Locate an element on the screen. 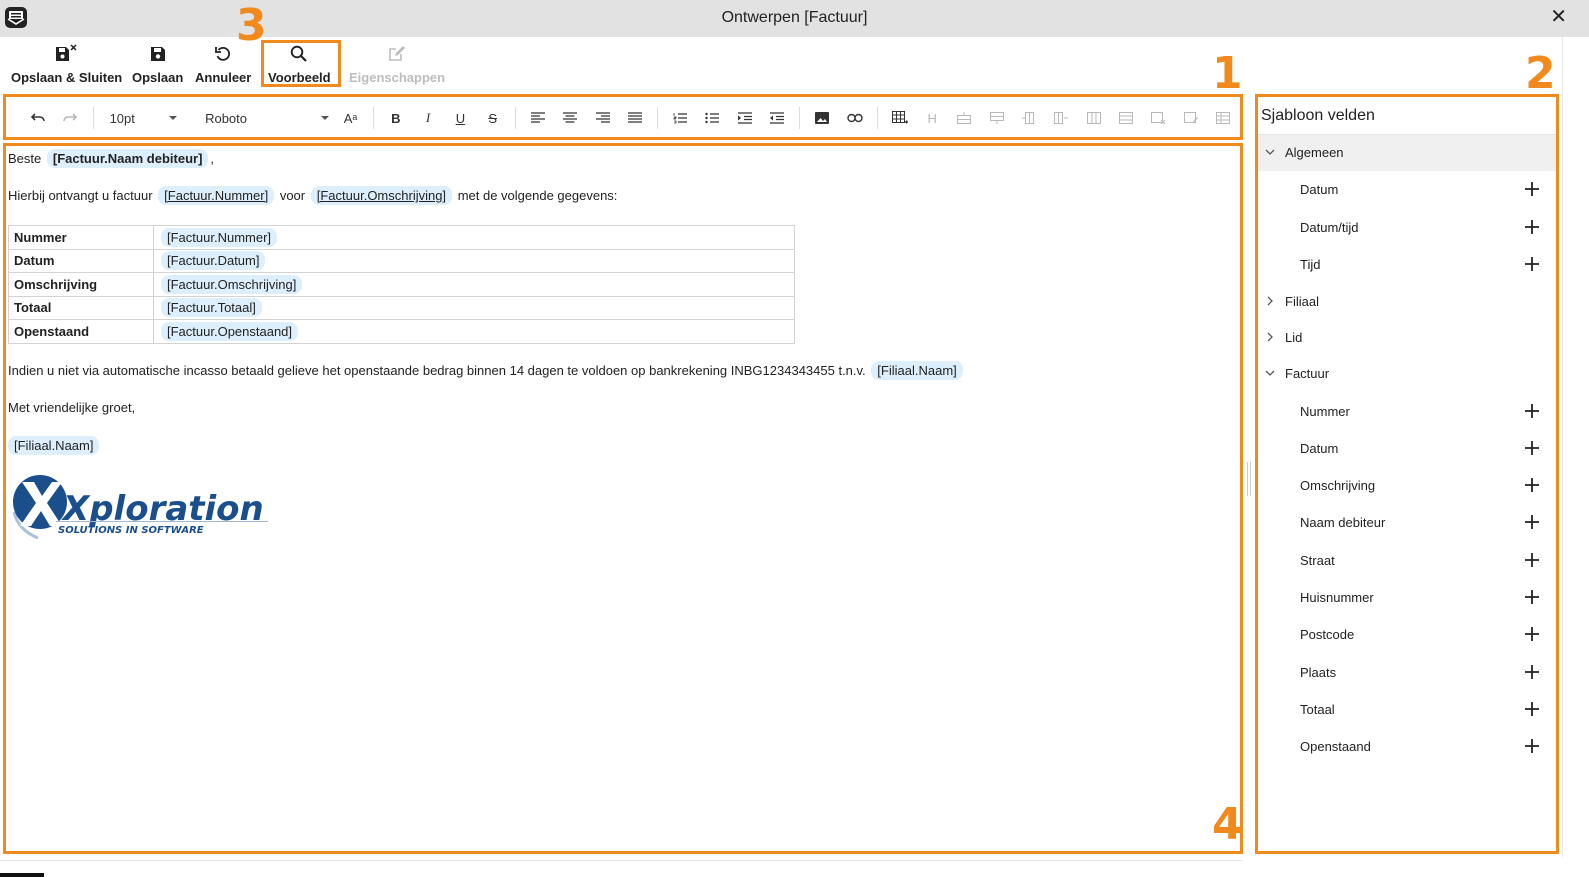 Image resolution: width=1589 pixels, height=877 pixels. table-properties-icon is located at coordinates (1223, 118).